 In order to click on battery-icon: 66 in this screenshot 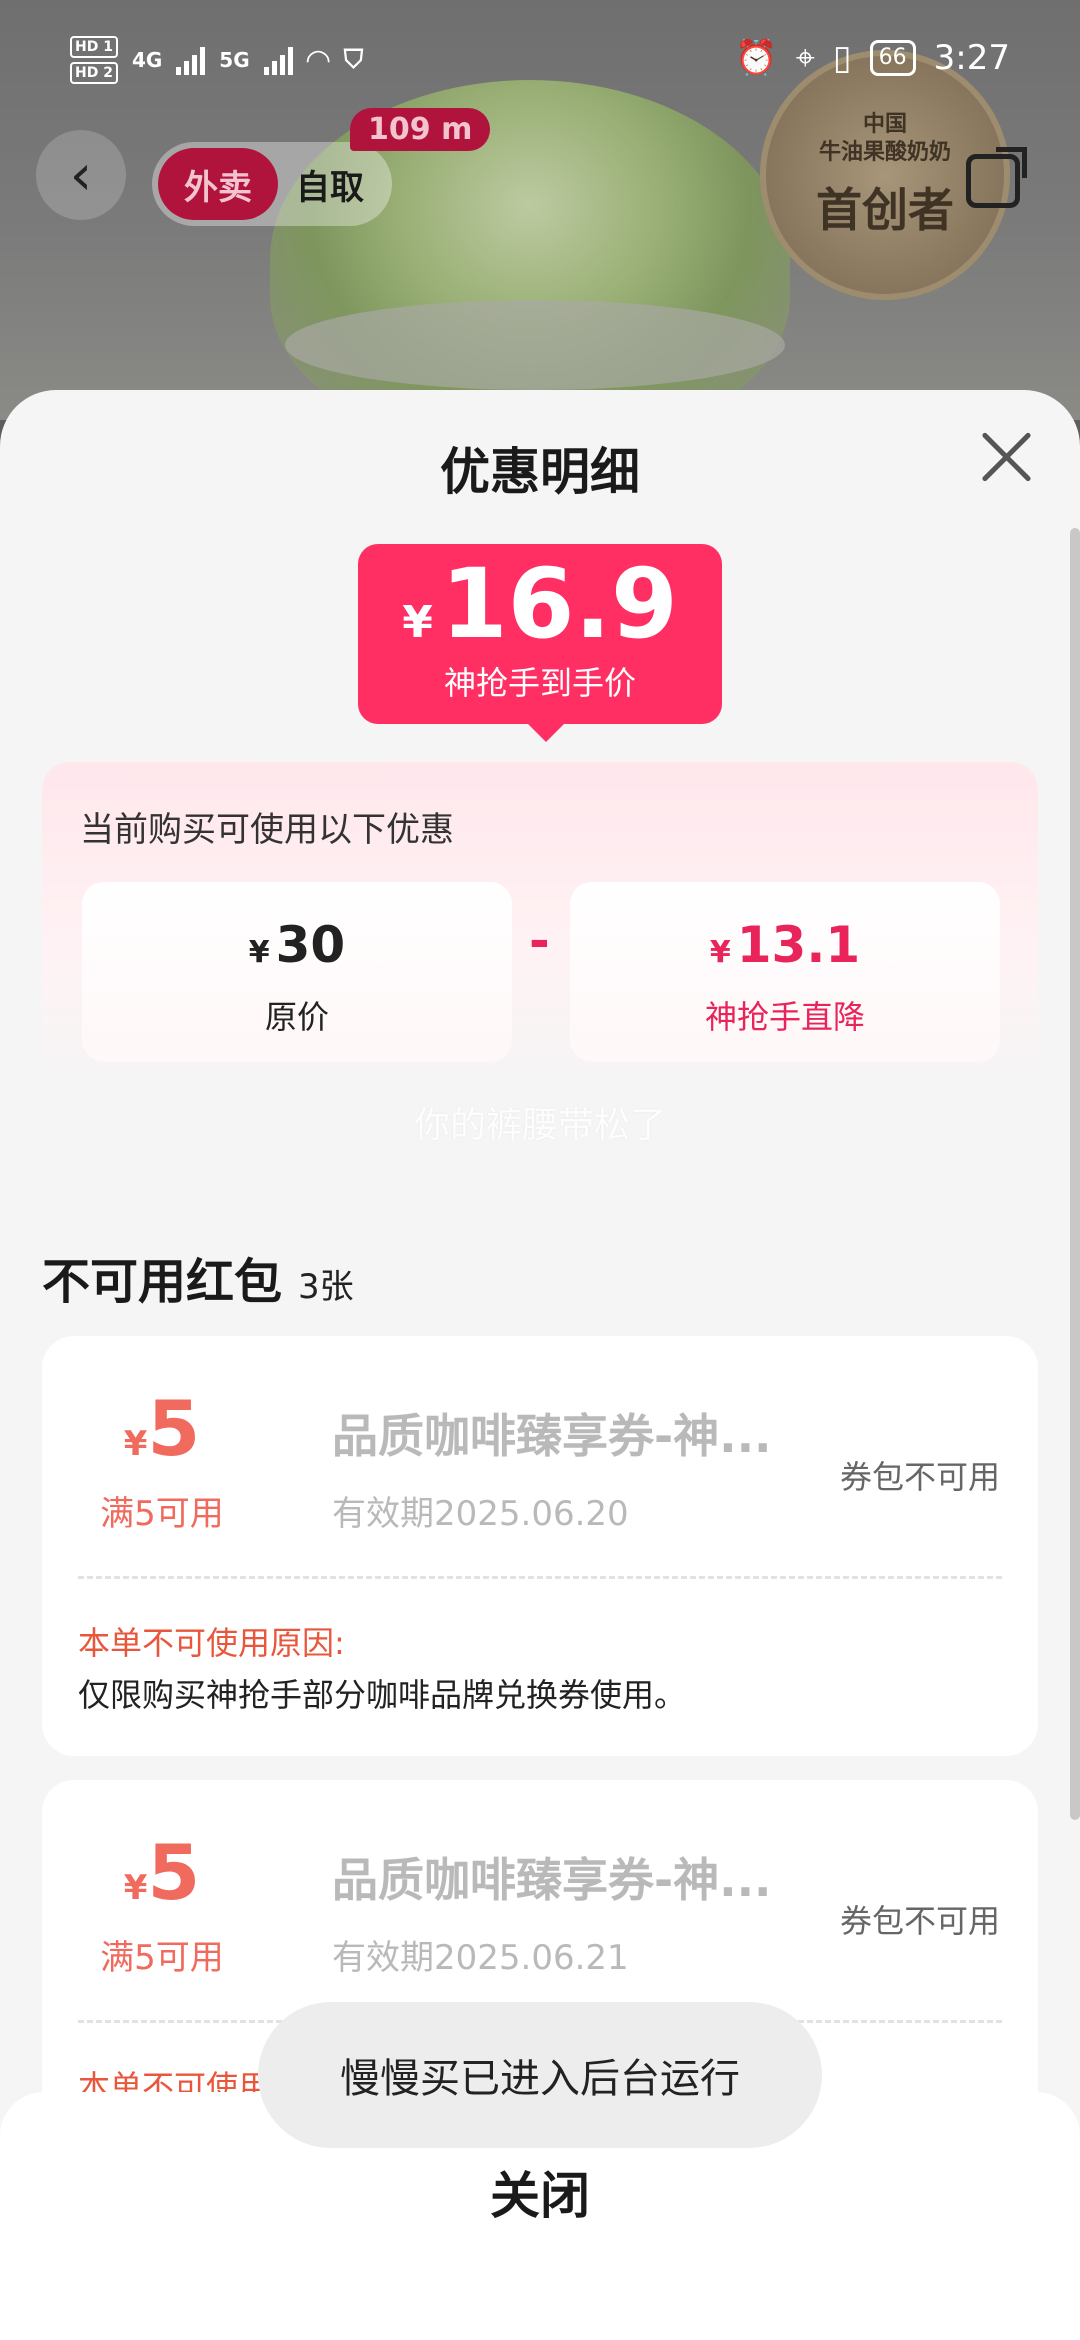, I will do `click(892, 58)`.